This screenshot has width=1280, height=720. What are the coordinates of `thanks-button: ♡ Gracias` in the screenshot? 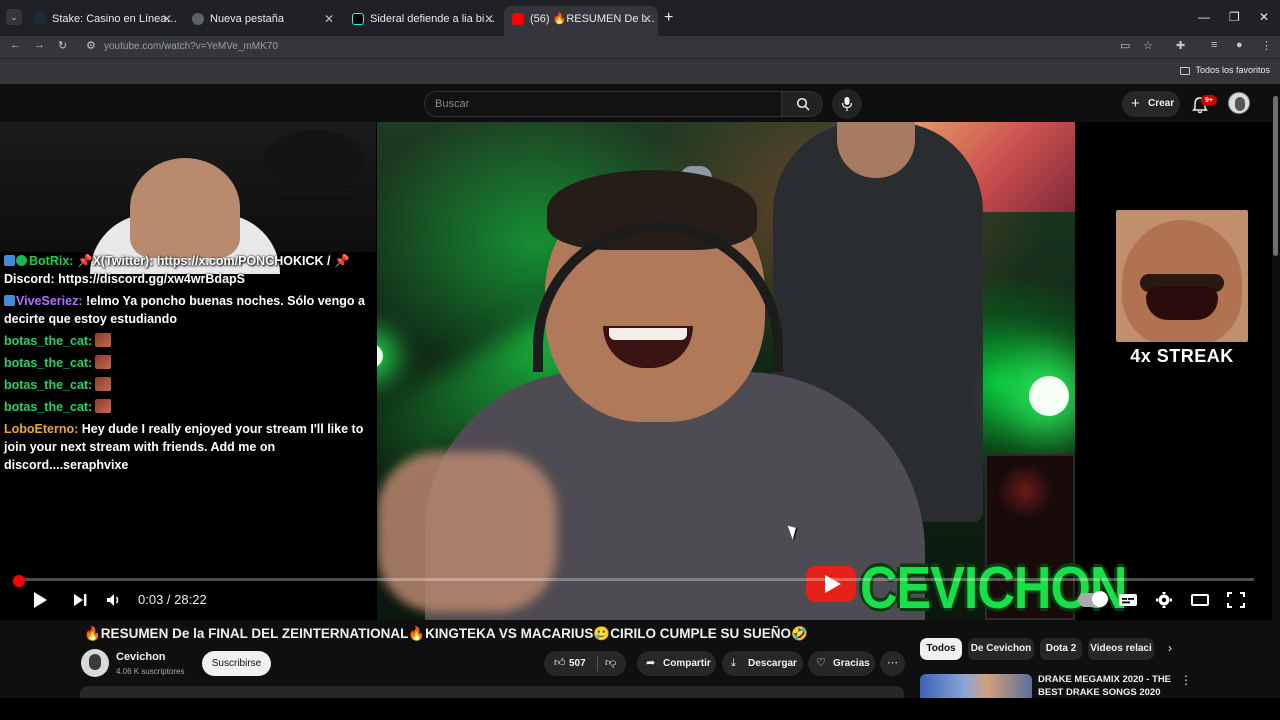 It's located at (841, 663).